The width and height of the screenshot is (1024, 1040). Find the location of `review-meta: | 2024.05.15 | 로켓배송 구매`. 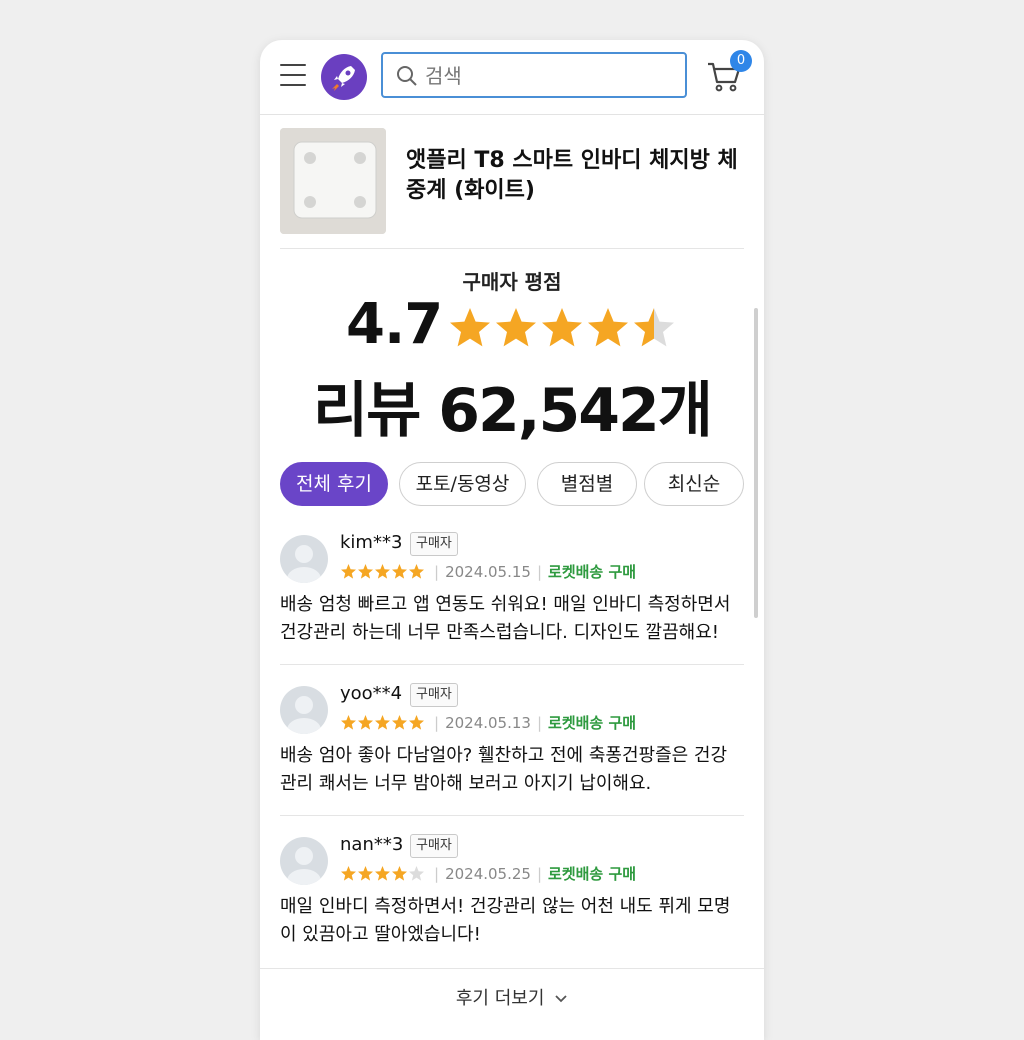

review-meta: | 2024.05.15 | 로켓배송 구매 is located at coordinates (535, 572).